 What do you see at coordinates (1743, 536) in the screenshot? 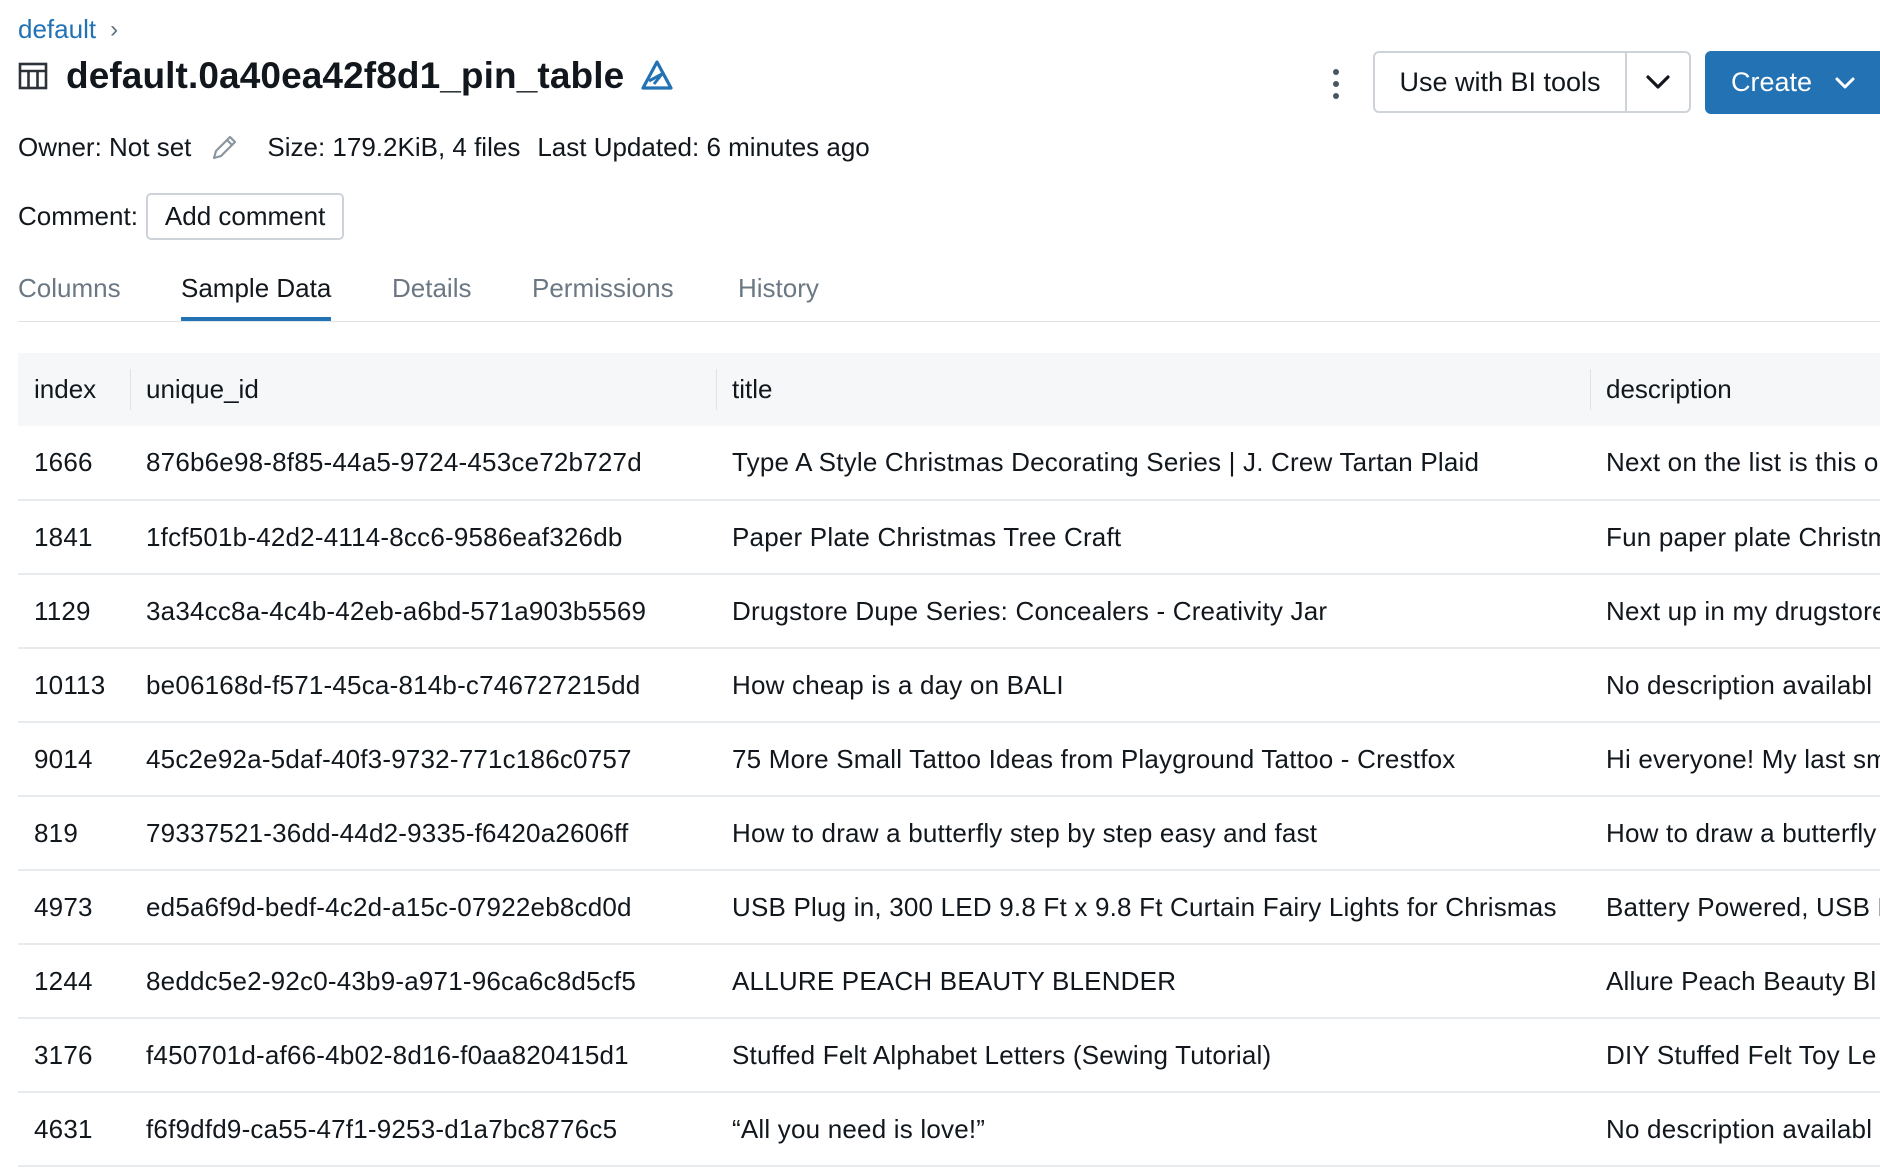
I see `cell-description: Fun paper plate Christm` at bounding box center [1743, 536].